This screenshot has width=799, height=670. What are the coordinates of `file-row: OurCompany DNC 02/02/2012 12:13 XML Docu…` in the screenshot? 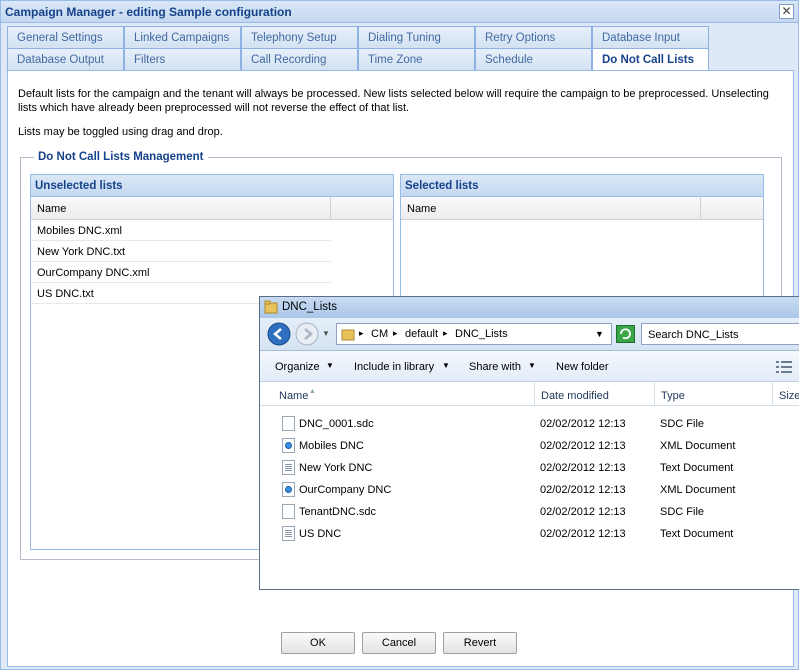 It's located at (529, 490).